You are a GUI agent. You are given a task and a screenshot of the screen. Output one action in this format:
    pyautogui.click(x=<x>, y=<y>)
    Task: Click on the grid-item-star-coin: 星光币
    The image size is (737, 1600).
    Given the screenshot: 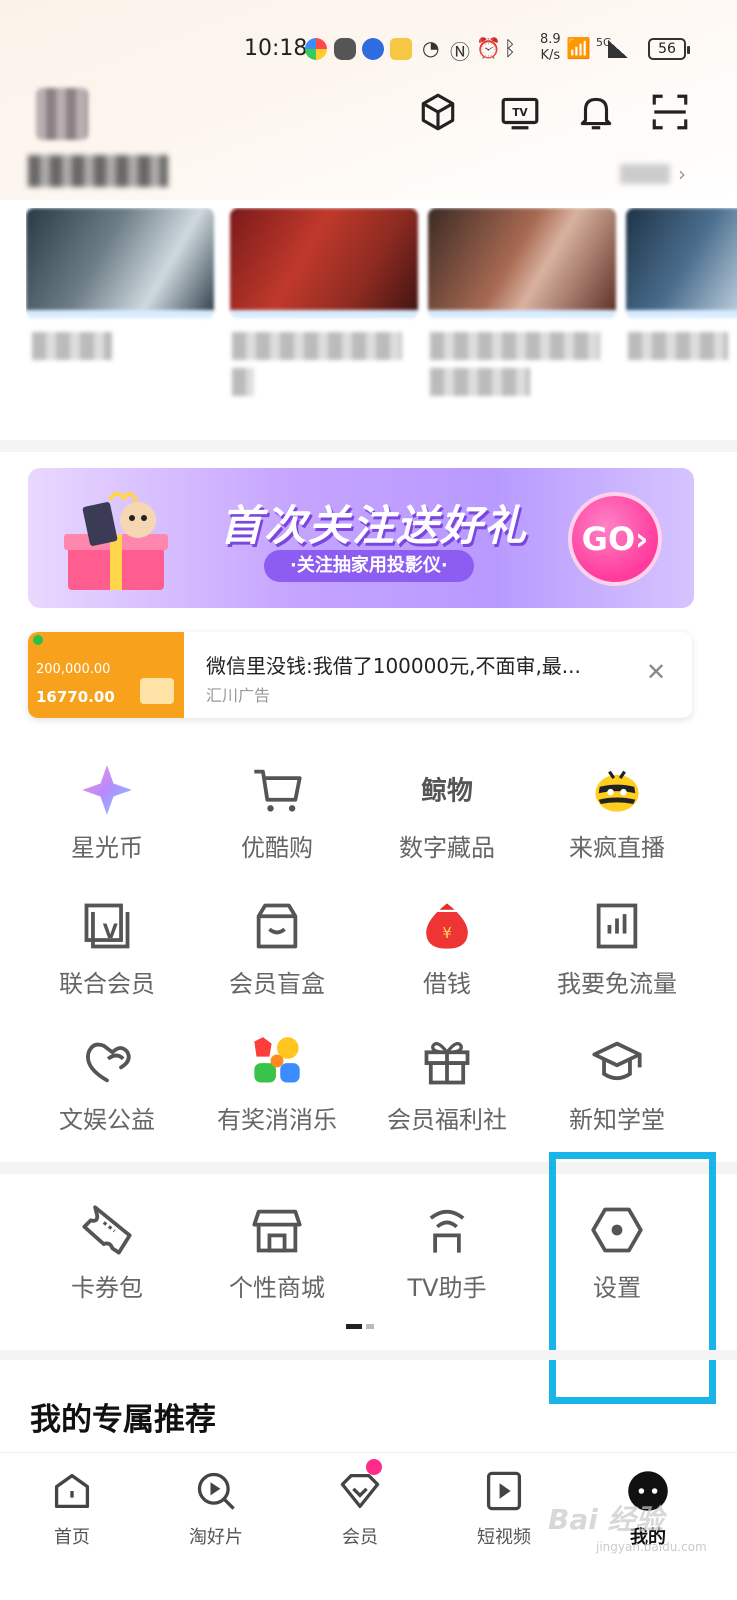 What is the action you would take?
    pyautogui.click(x=107, y=820)
    